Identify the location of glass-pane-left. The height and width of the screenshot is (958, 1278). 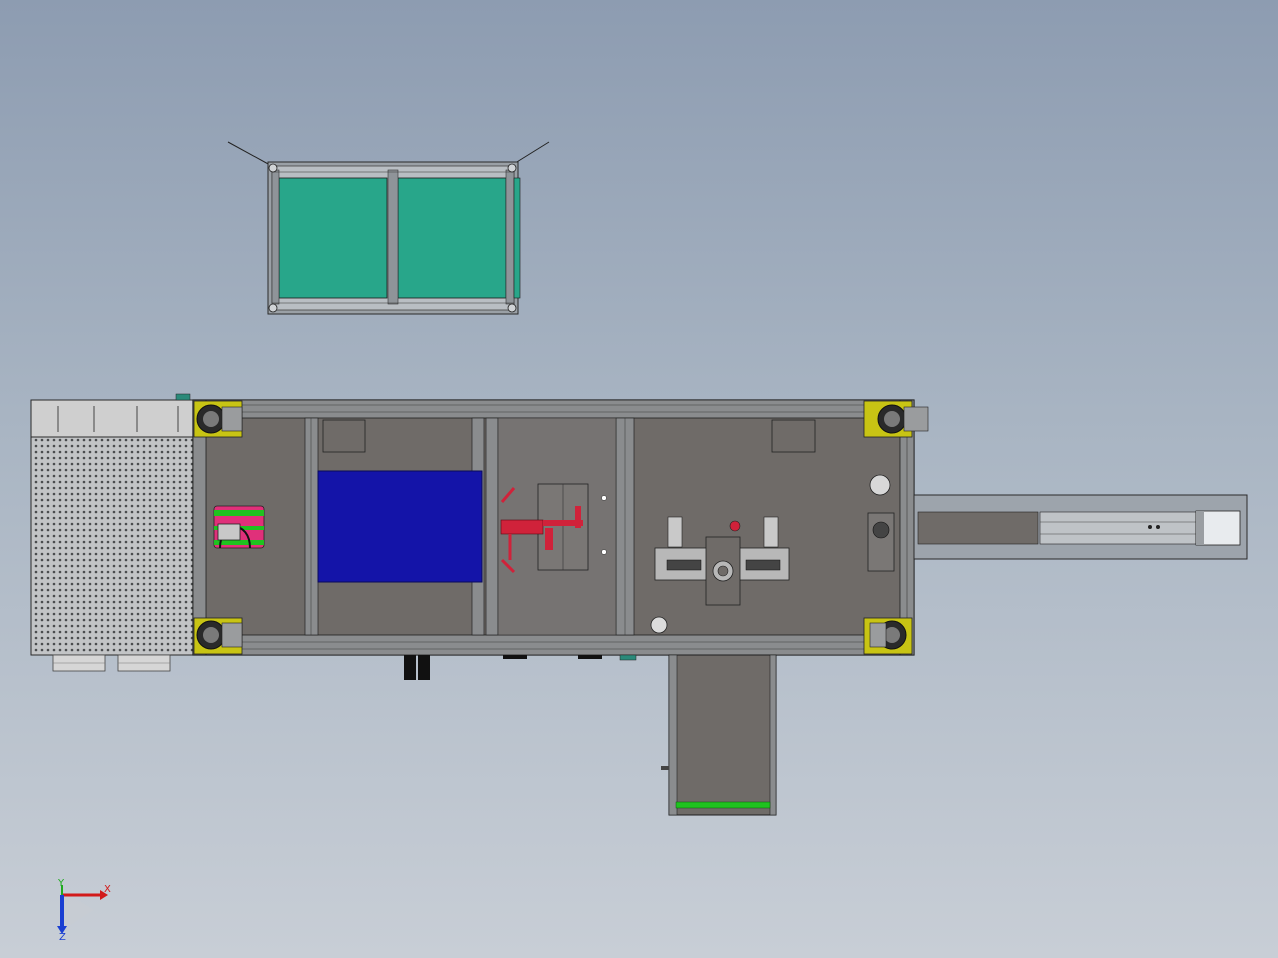
(333, 238).